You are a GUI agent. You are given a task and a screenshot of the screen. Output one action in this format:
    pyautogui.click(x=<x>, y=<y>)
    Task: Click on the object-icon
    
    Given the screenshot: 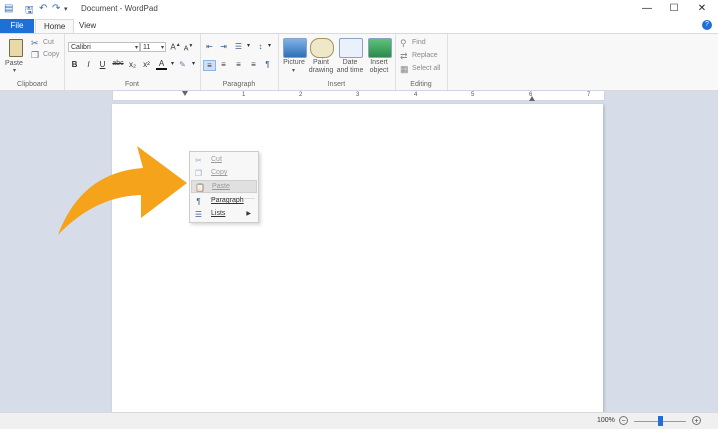 What is the action you would take?
    pyautogui.click(x=380, y=48)
    